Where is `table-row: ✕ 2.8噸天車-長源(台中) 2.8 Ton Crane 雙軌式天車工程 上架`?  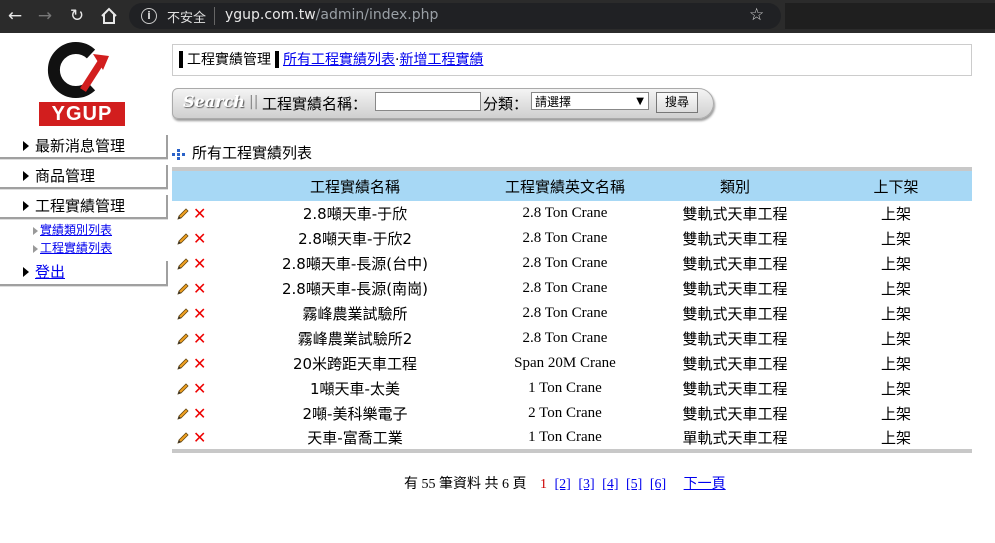 table-row: ✕ 2.8噸天車-長源(台中) 2.8 Ton Crane 雙軌式天車工程 上架 is located at coordinates (572, 263).